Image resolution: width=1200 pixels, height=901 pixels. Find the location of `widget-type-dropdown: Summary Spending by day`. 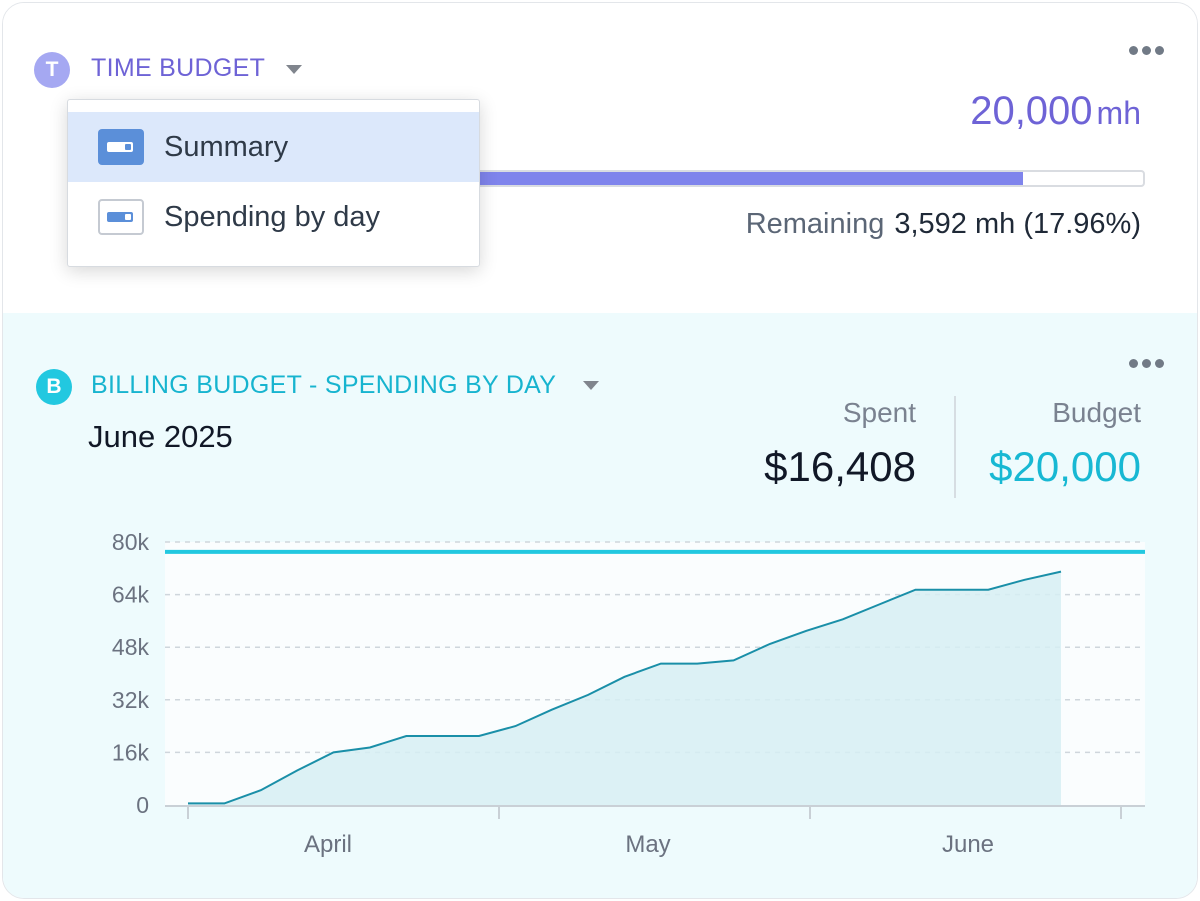

widget-type-dropdown: Summary Spending by day is located at coordinates (273, 183).